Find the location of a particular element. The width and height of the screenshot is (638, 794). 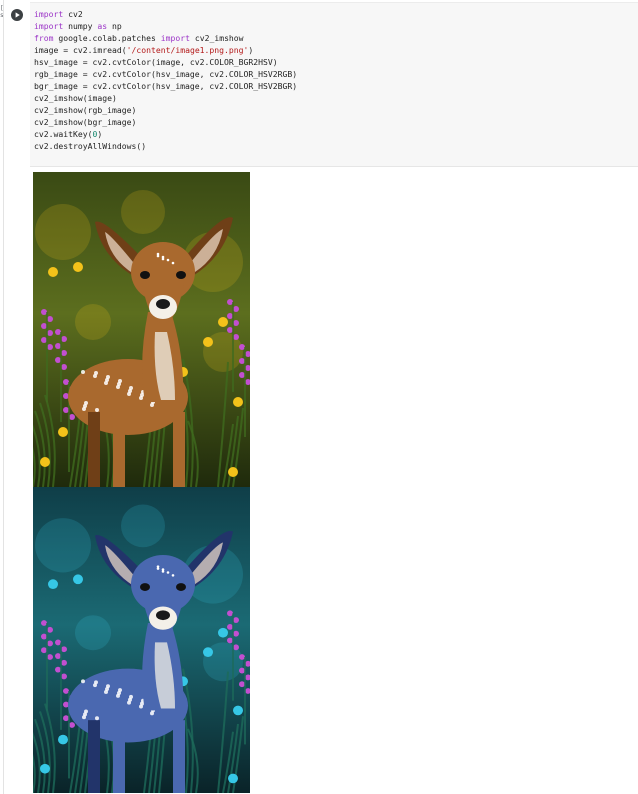

output-image-swapped is located at coordinates (141, 640).